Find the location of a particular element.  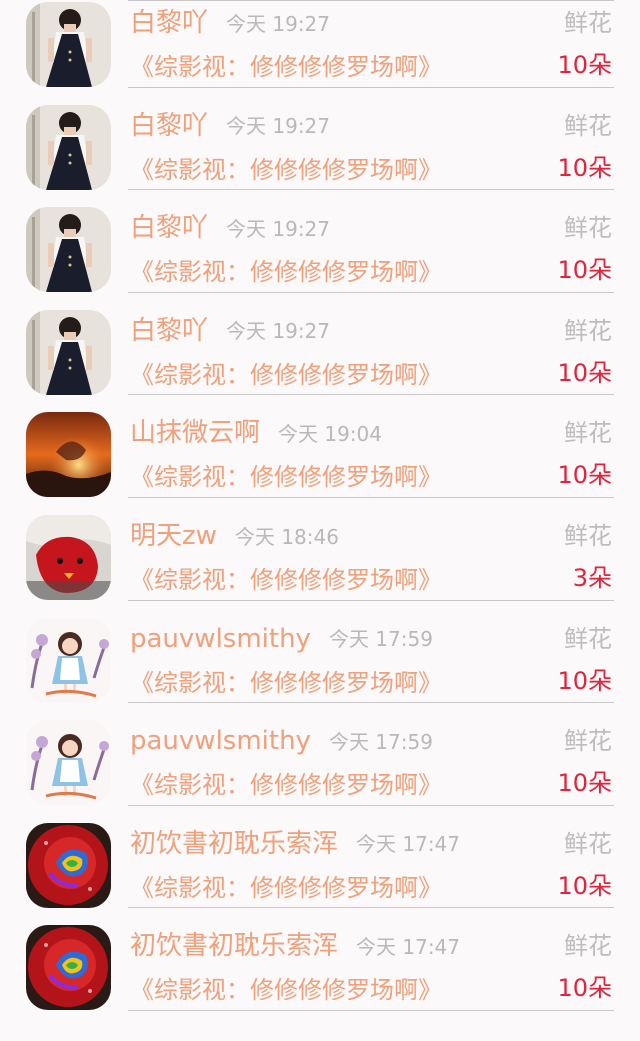

list-item: 明天zw 今天 18:46 鲜花 《综影视：修修修修罗场啊》 3朵 is located at coordinates (320, 549).